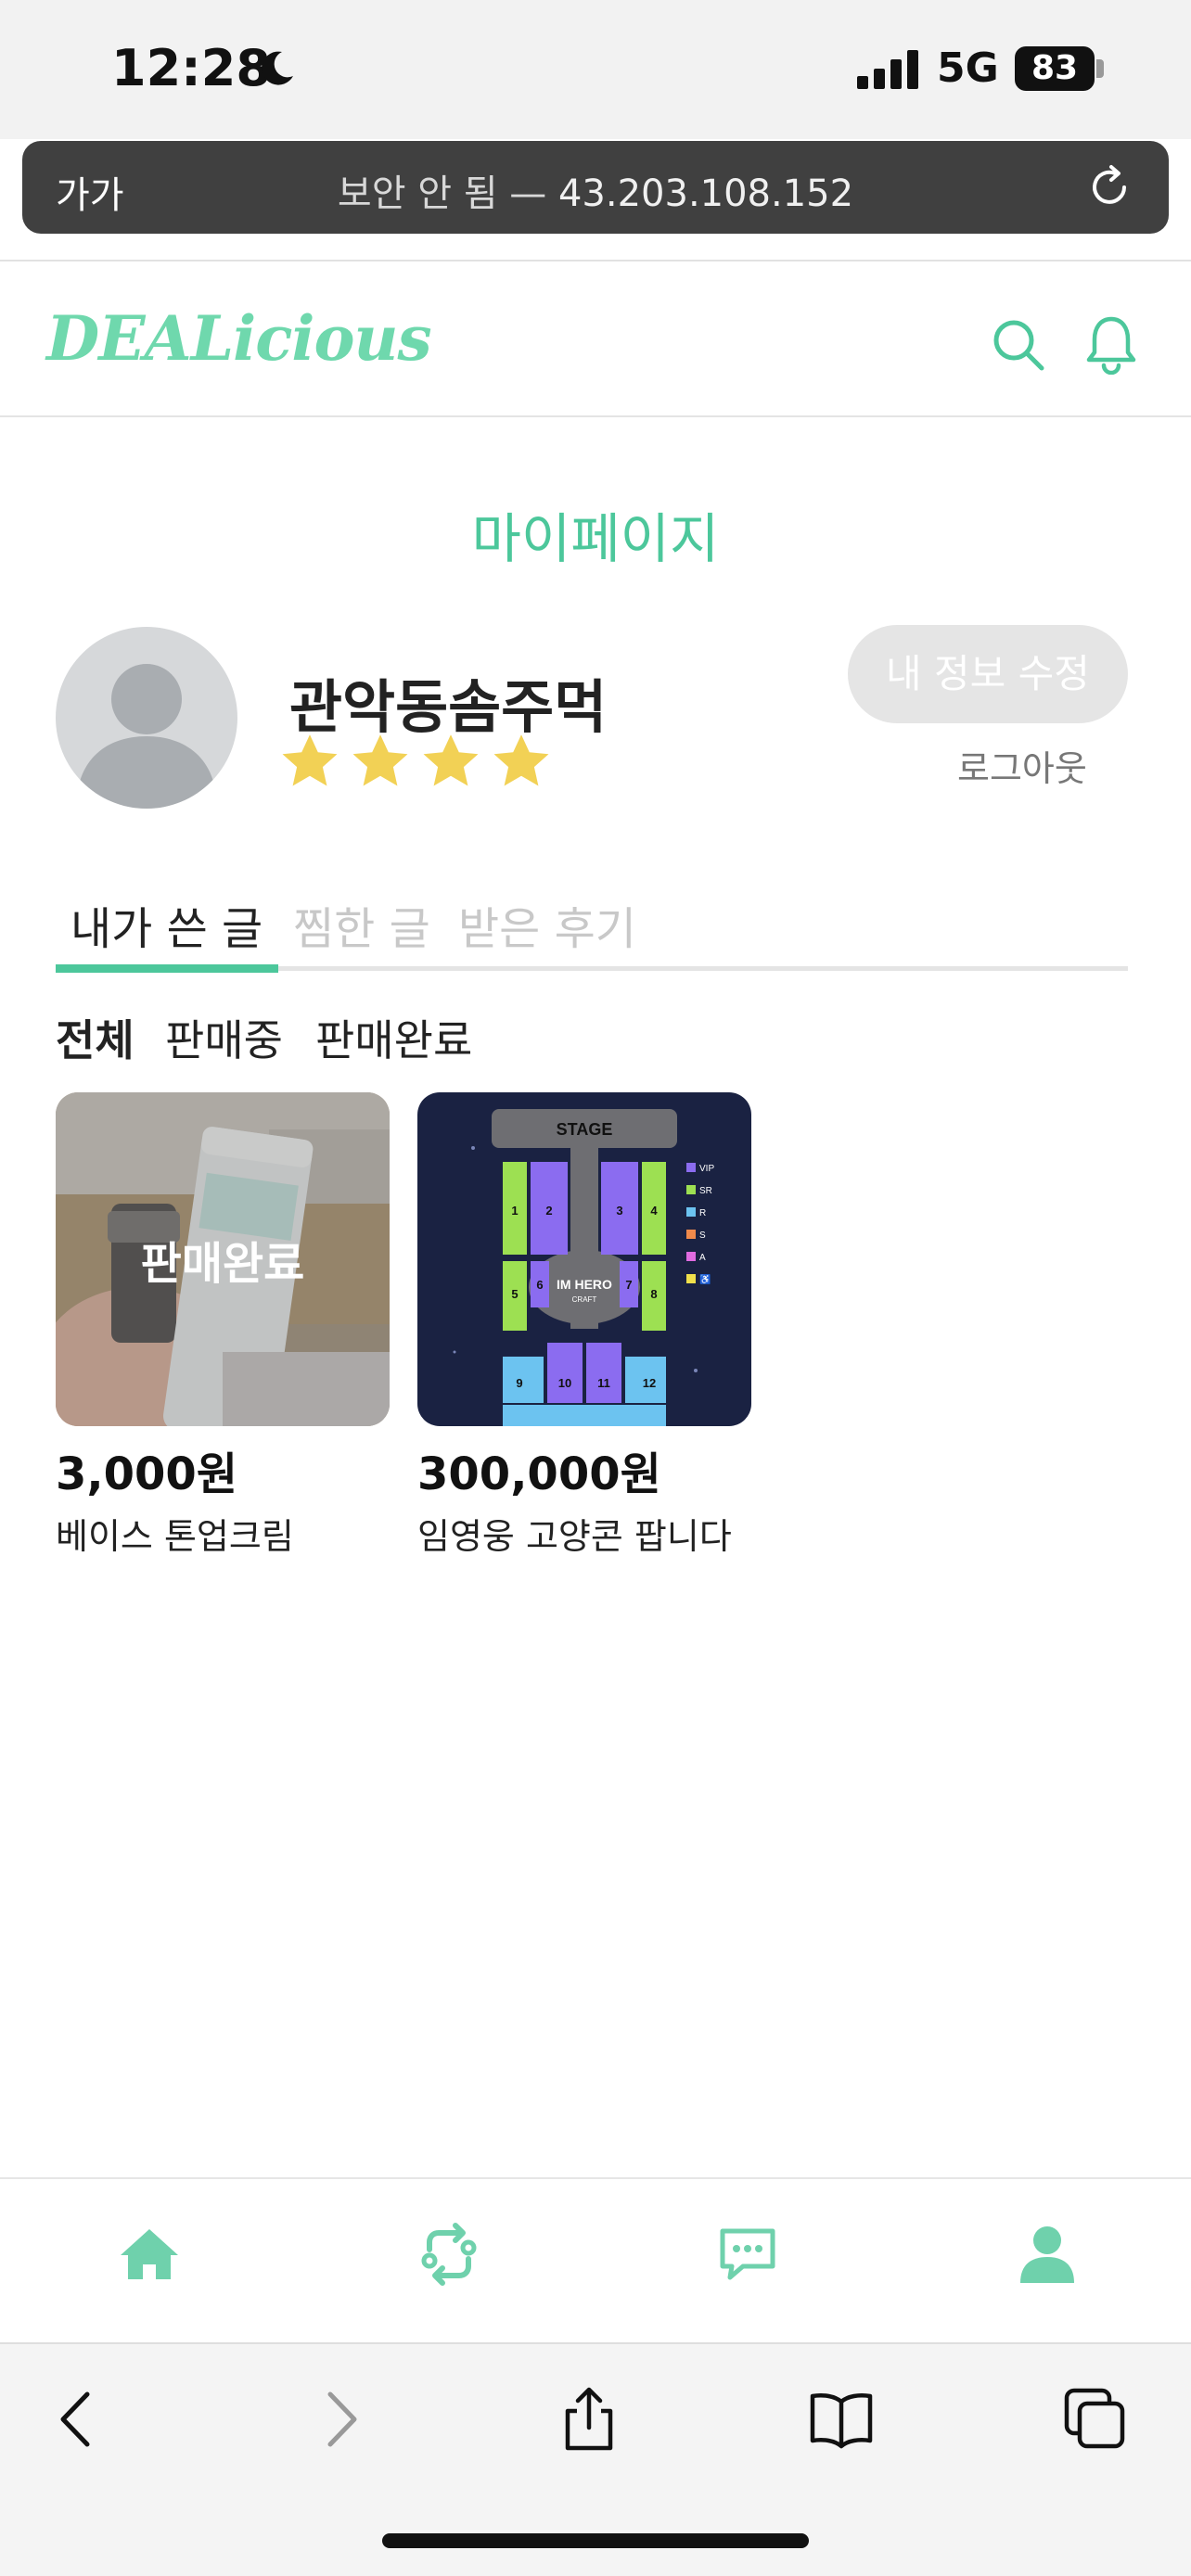  What do you see at coordinates (1111, 344) in the screenshot?
I see `bell-icon` at bounding box center [1111, 344].